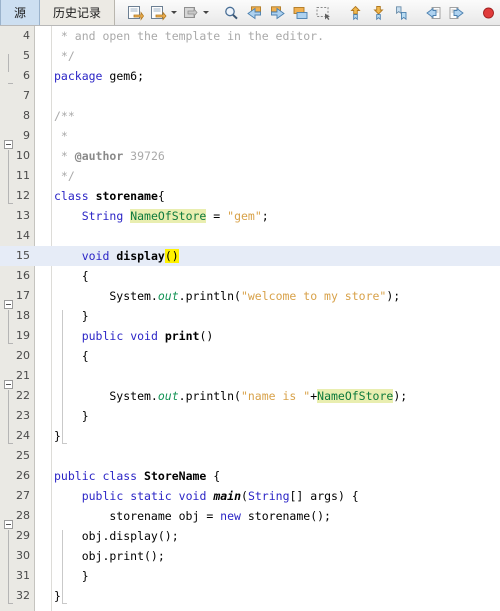 The height and width of the screenshot is (611, 500). What do you see at coordinates (276, 476) in the screenshot?
I see `code-line-text: public class StoreName {` at bounding box center [276, 476].